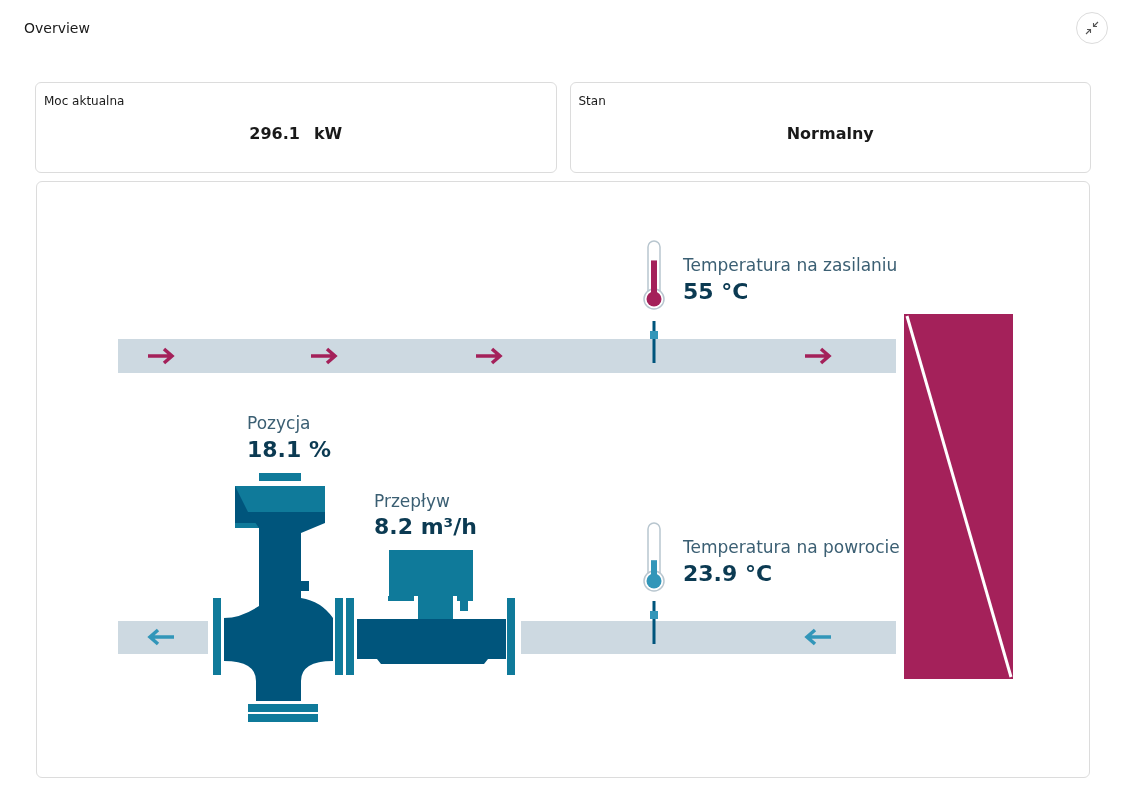 This screenshot has width=1125, height=787. Describe the element at coordinates (425, 526) in the screenshot. I see `measurement-value: 8.2 m³/h` at that location.